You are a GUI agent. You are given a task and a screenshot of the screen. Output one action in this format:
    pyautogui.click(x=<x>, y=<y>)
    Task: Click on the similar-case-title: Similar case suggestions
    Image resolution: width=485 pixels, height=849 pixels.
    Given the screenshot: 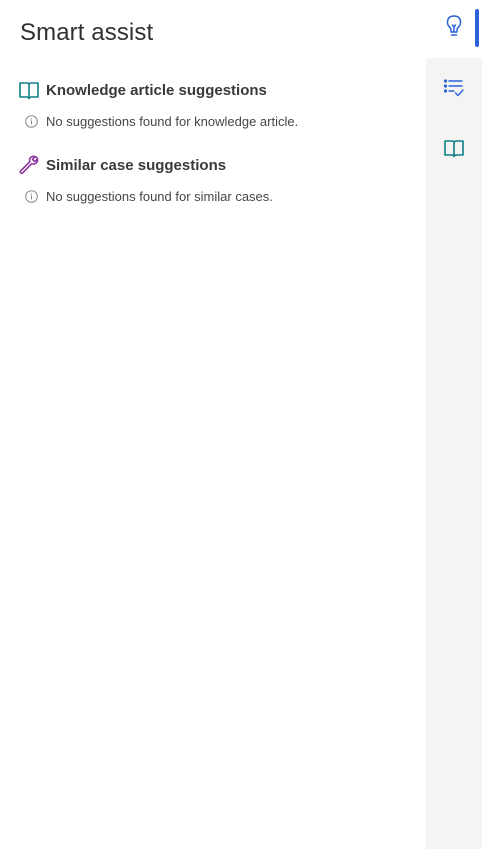 What is the action you would take?
    pyautogui.click(x=136, y=165)
    